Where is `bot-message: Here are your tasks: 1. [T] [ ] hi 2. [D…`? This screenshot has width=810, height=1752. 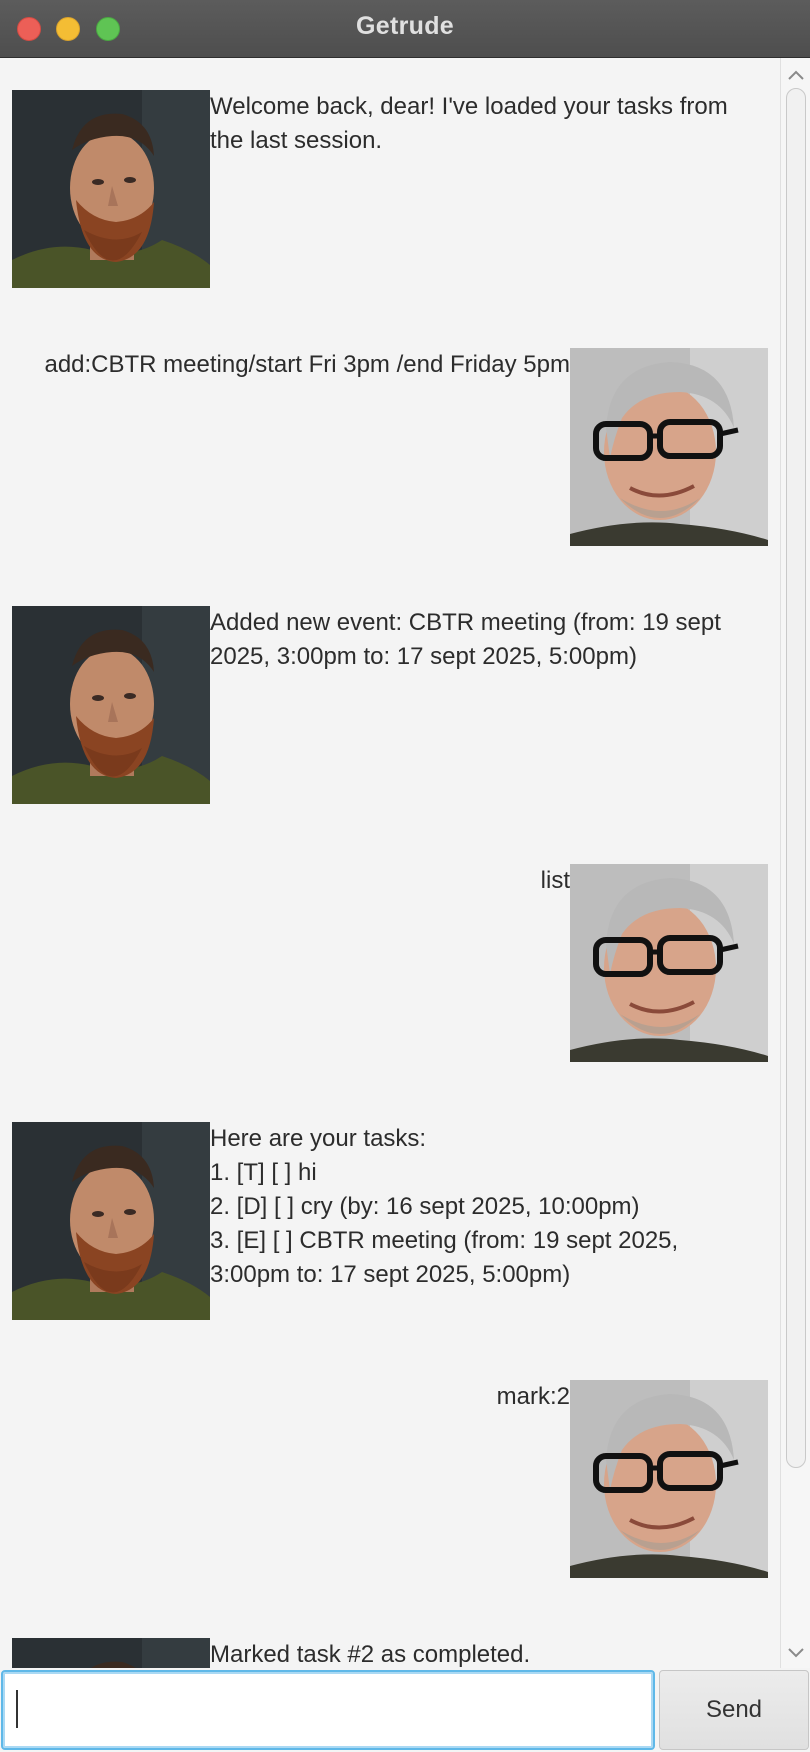 bot-message: Here are your tasks: 1. [T] [ ] hi 2. [D… is located at coordinates (392, 1221).